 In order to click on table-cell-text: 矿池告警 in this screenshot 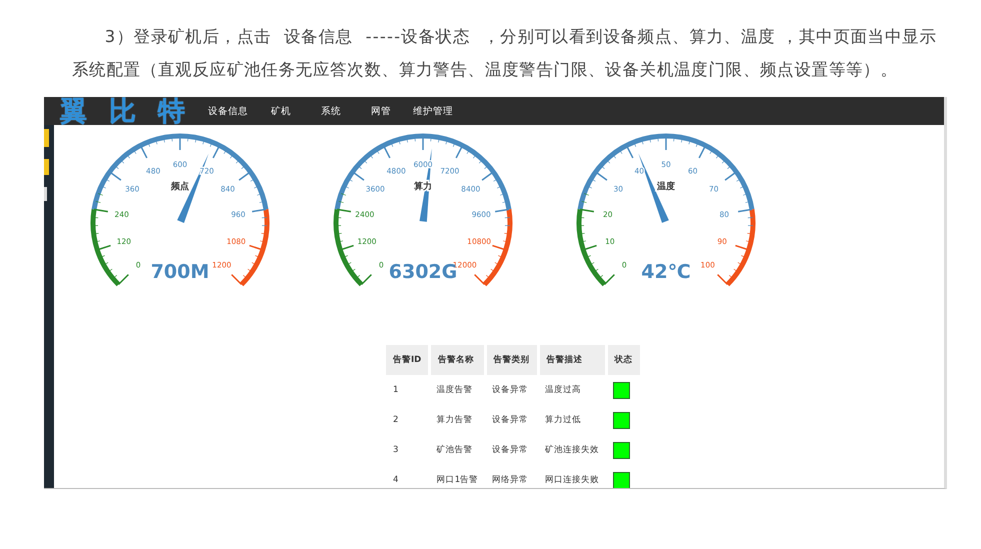, I will do `click(455, 450)`.